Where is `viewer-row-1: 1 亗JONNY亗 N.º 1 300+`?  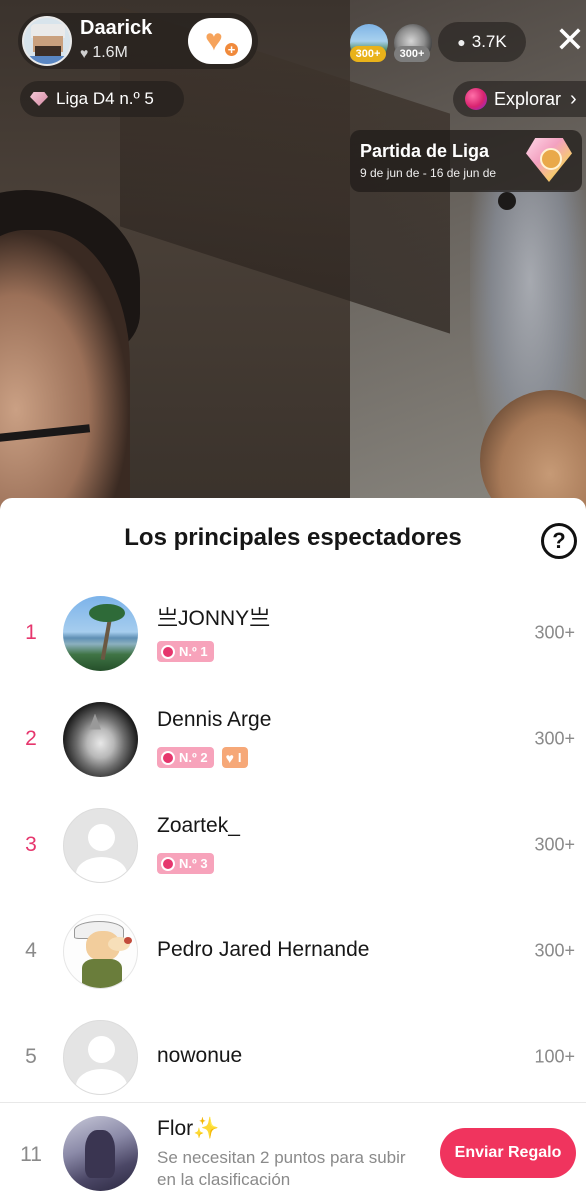 viewer-row-1: 1 亗JONNY亗 N.º 1 300+ is located at coordinates (293, 633).